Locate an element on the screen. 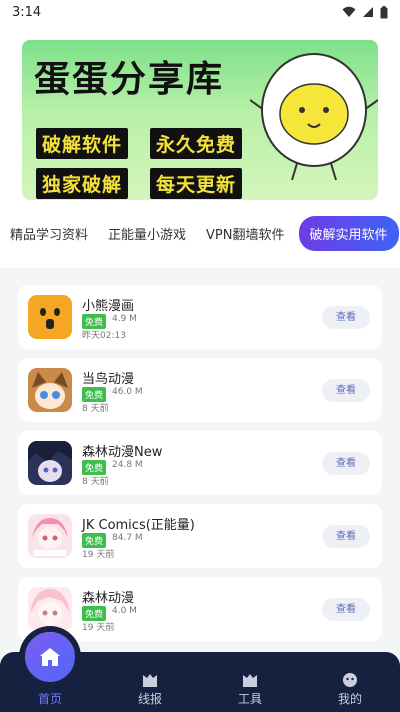 The width and height of the screenshot is (400, 712). list-item: 小熊漫画 免费 4.9 M 昨天02:13 查看 is located at coordinates (200, 317).